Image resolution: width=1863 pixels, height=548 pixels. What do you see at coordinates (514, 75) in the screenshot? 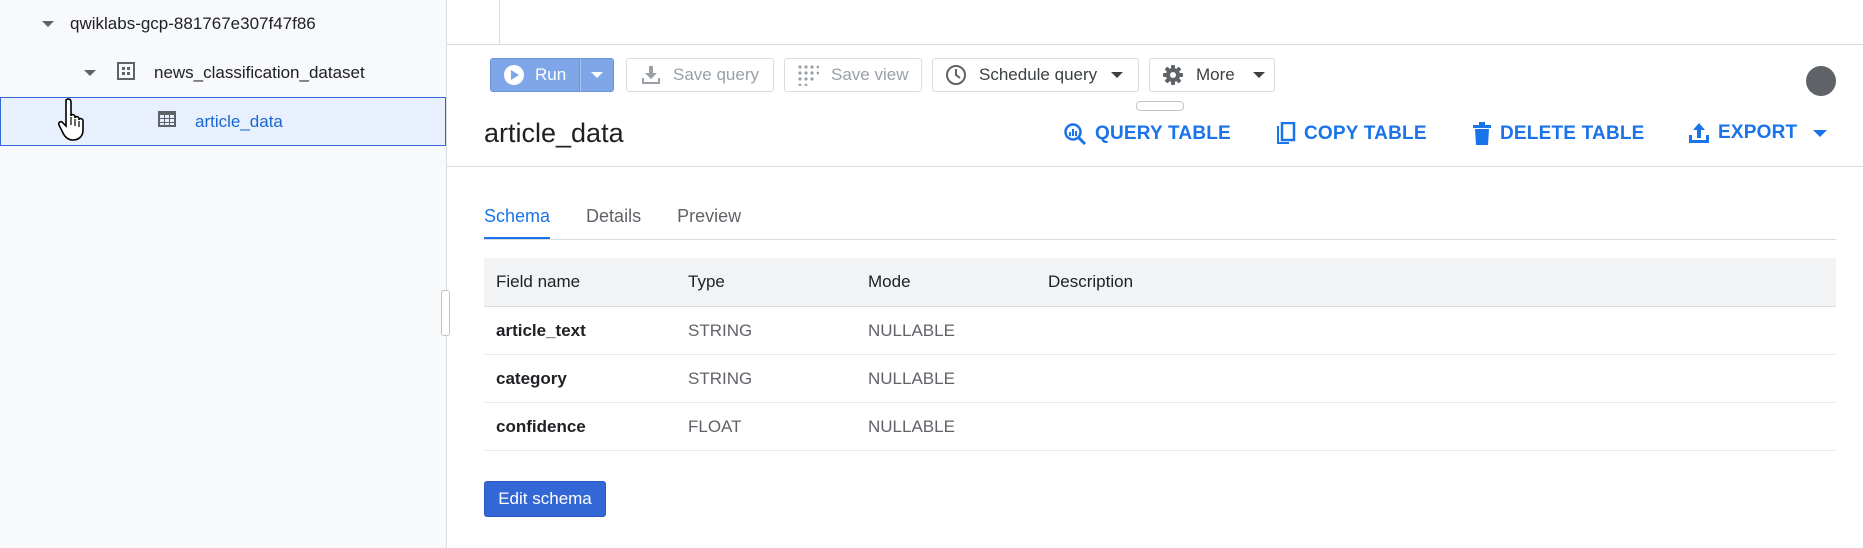
I see `play-circle-icon` at bounding box center [514, 75].